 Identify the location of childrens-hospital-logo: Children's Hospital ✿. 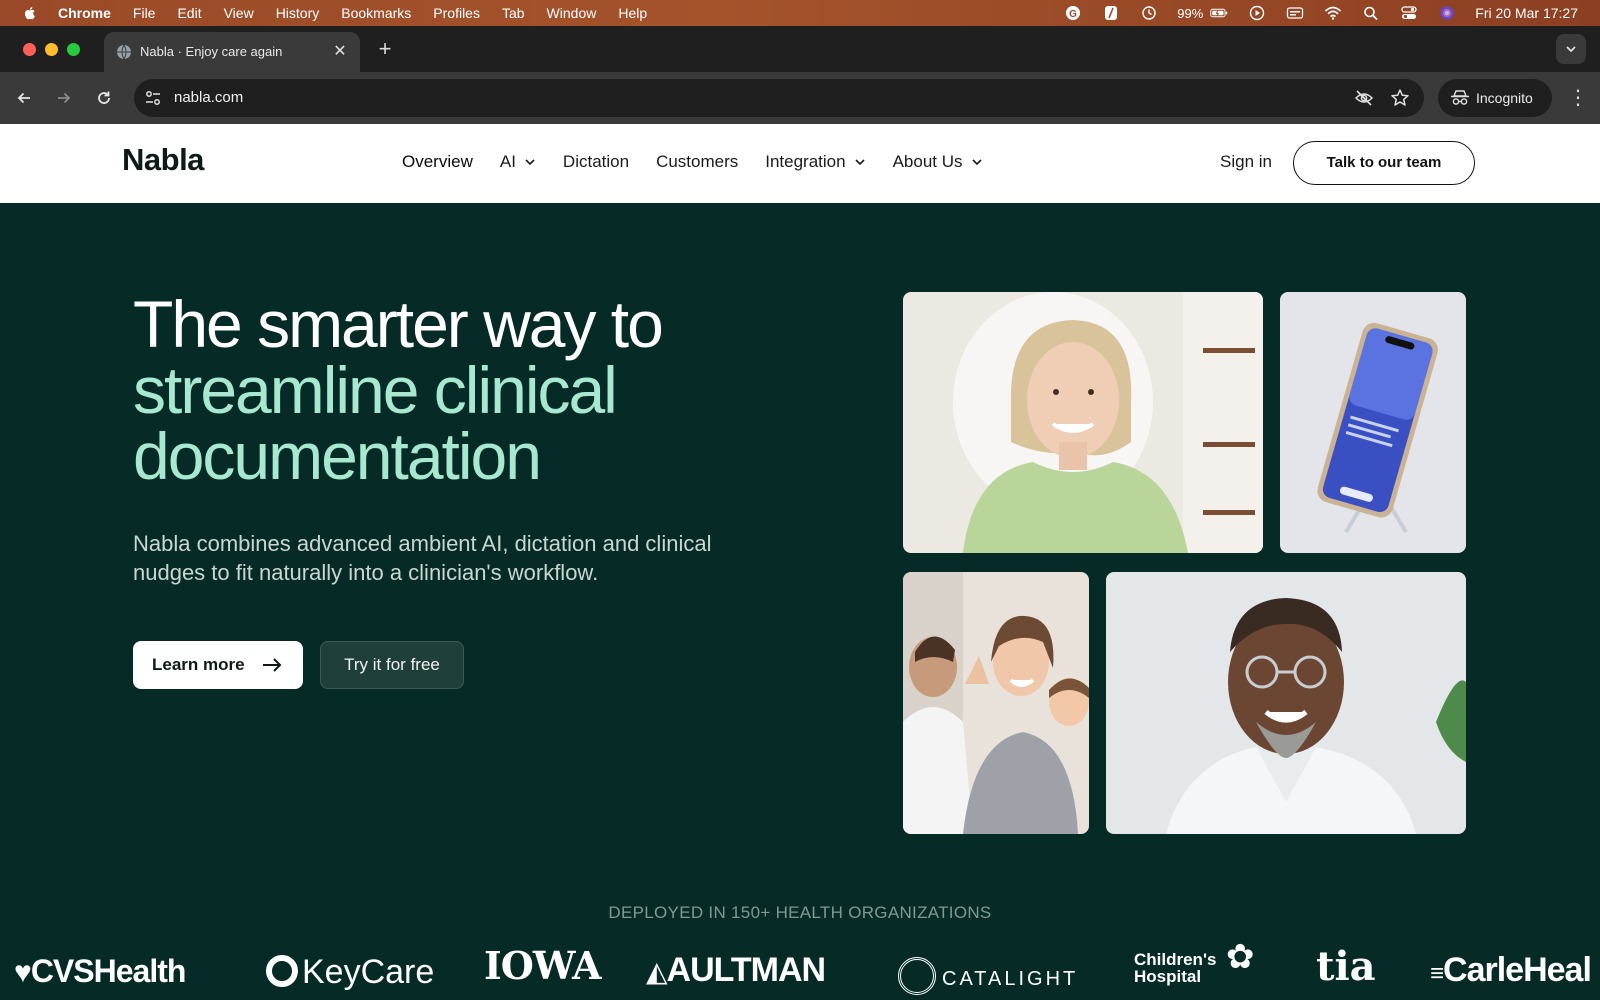
(1194, 964).